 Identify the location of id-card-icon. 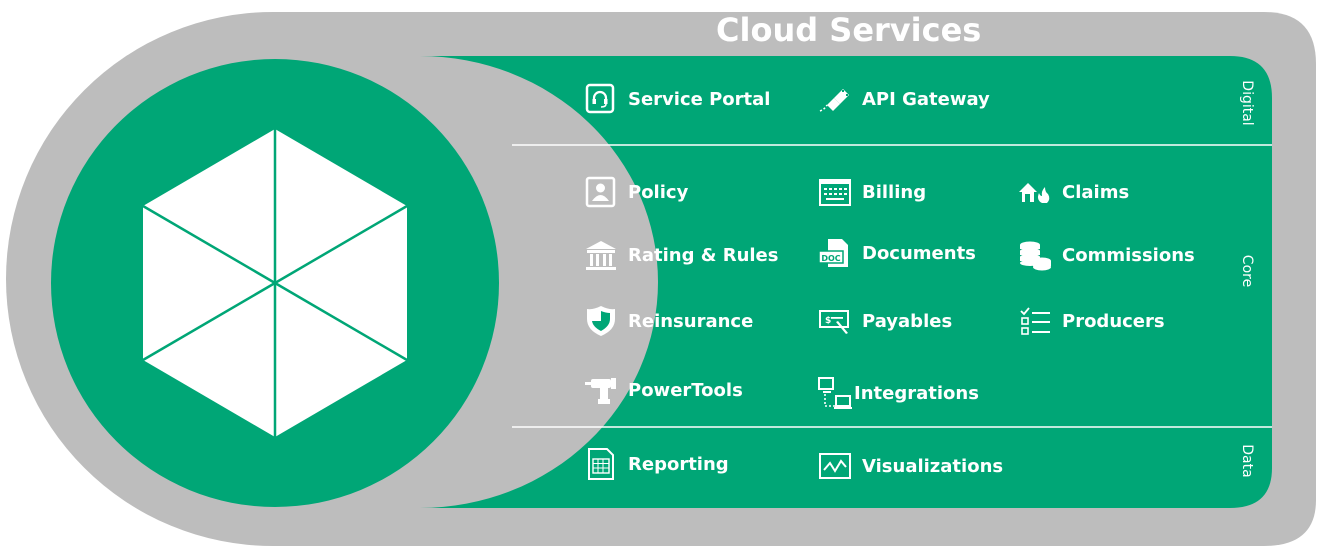
(601, 192).